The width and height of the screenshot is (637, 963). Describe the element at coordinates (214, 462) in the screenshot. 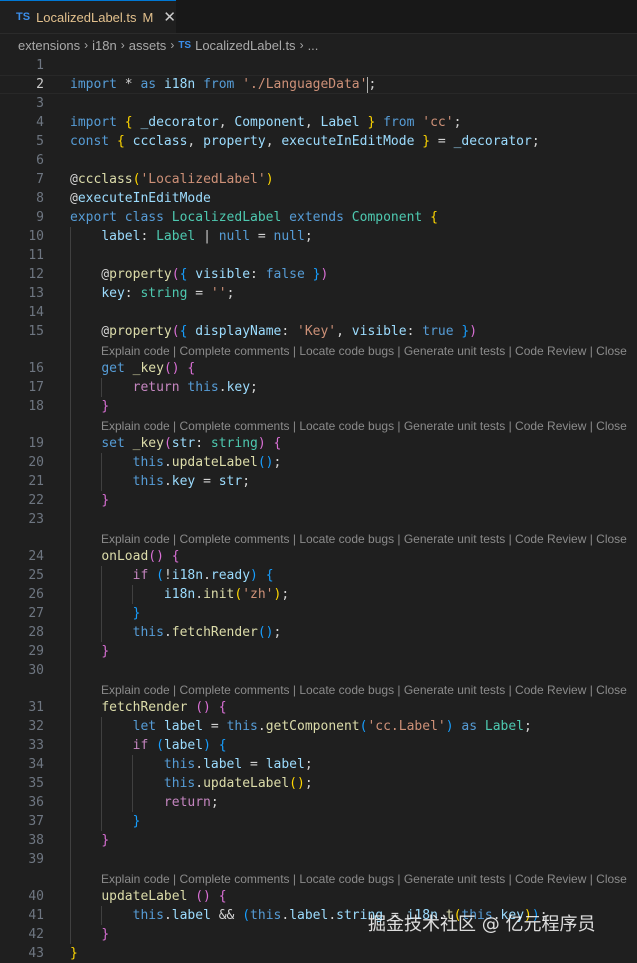

I see `code-token: updateLabel` at that location.